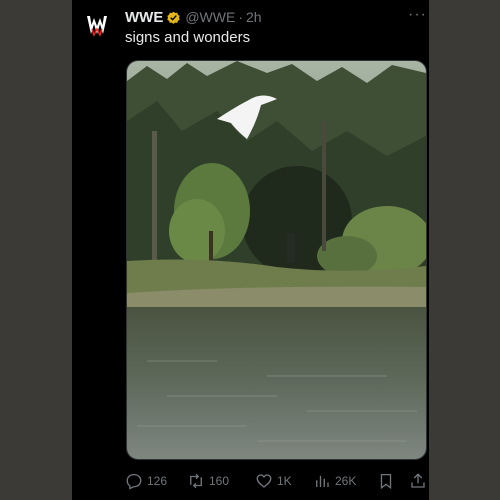 The height and width of the screenshot is (500, 500). Describe the element at coordinates (146, 481) in the screenshot. I see `reply-button: 126` at that location.